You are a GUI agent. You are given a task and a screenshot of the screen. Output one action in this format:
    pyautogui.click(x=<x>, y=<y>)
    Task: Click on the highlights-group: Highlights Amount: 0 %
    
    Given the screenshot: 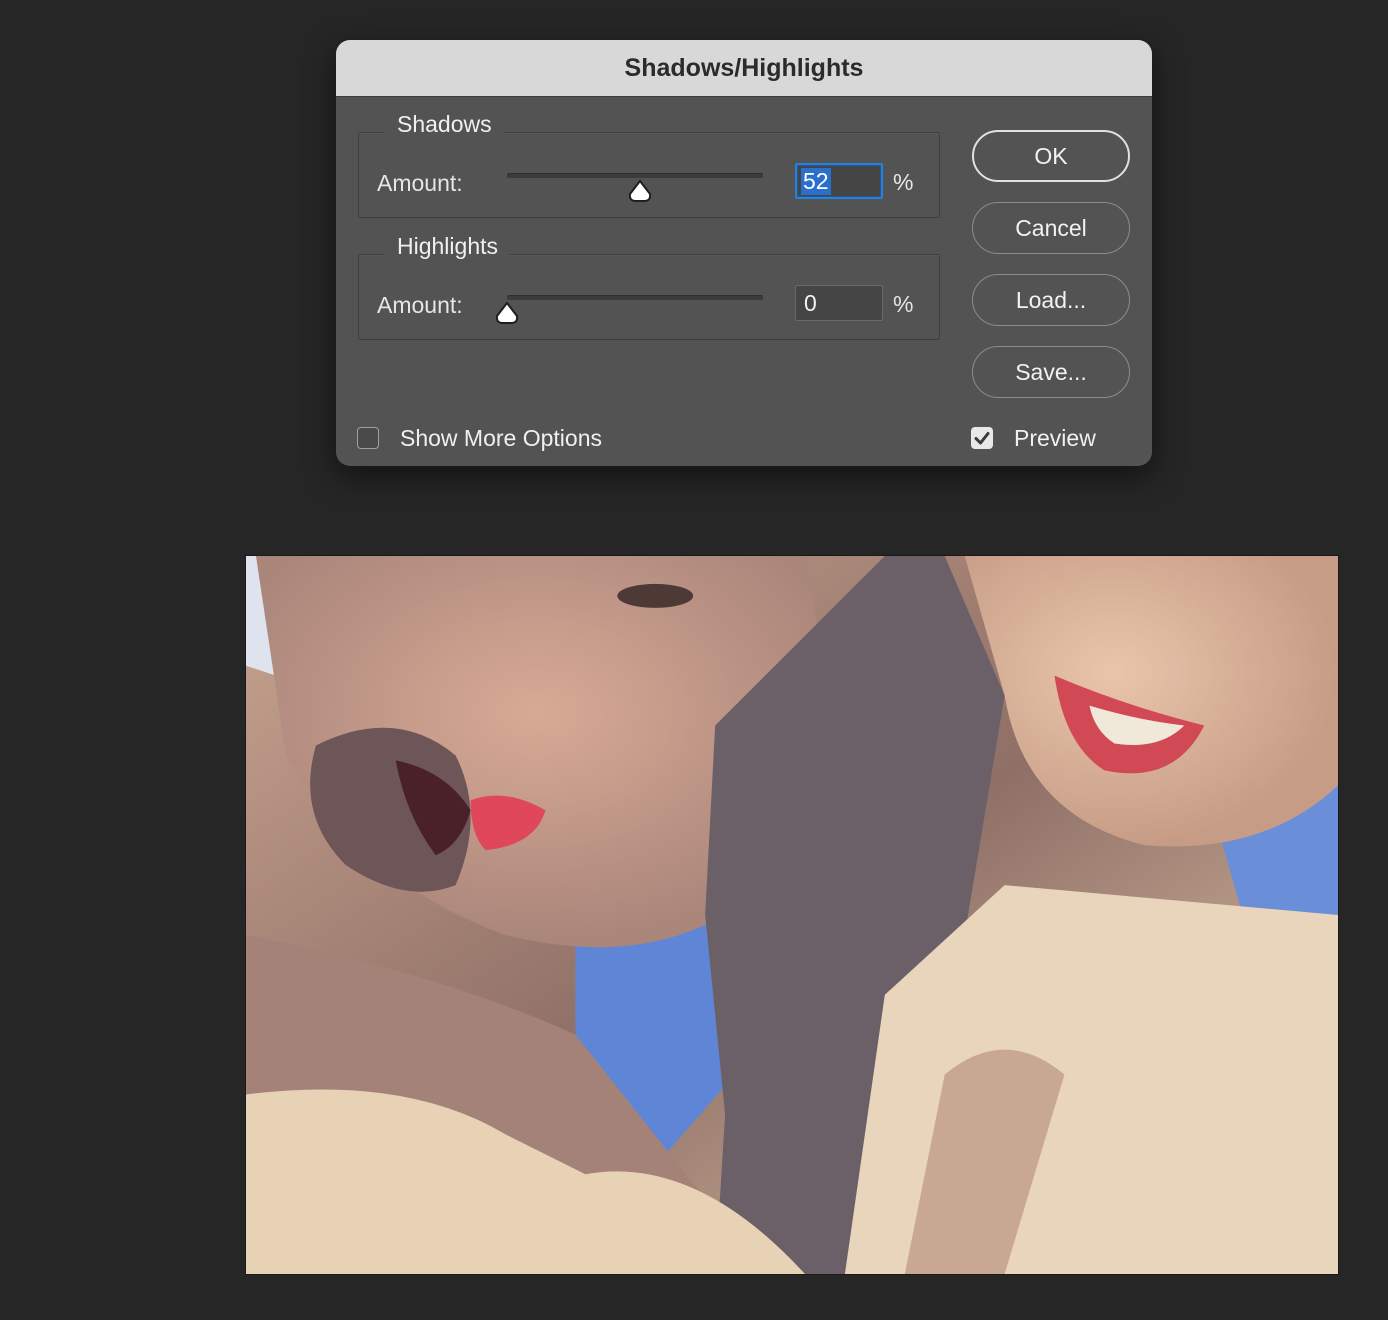 What is the action you would take?
    pyautogui.click(x=649, y=286)
    